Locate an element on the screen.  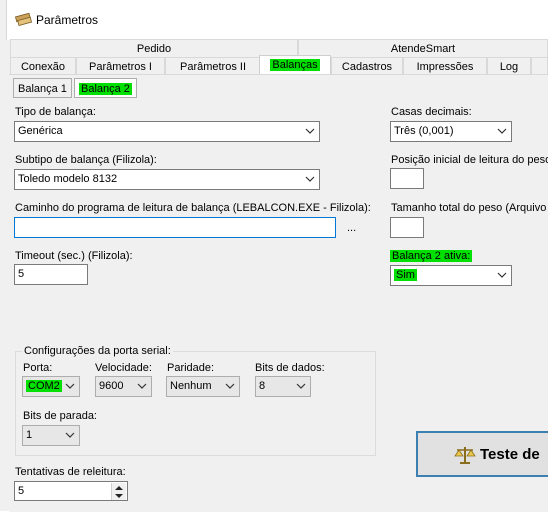
tamanho-label: Tamanho total do peso (Arquivo is located at coordinates (469, 208).